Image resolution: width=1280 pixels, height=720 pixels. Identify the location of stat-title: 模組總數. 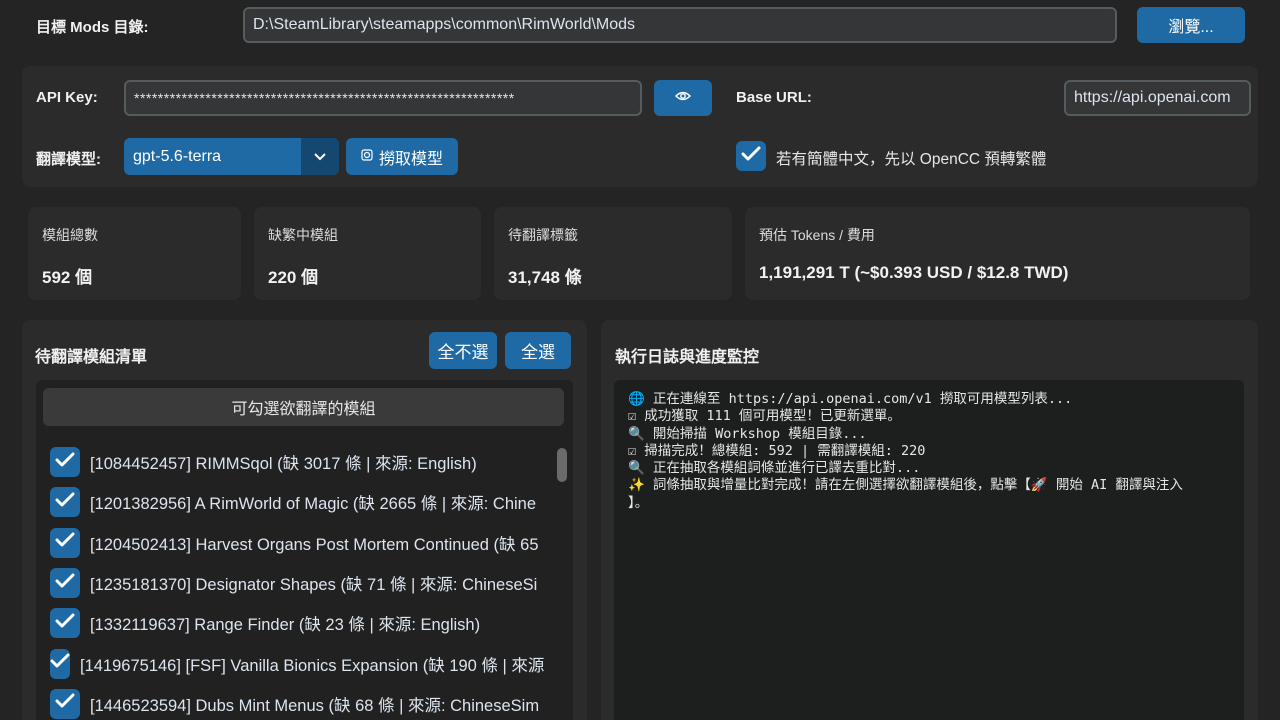
(70, 235).